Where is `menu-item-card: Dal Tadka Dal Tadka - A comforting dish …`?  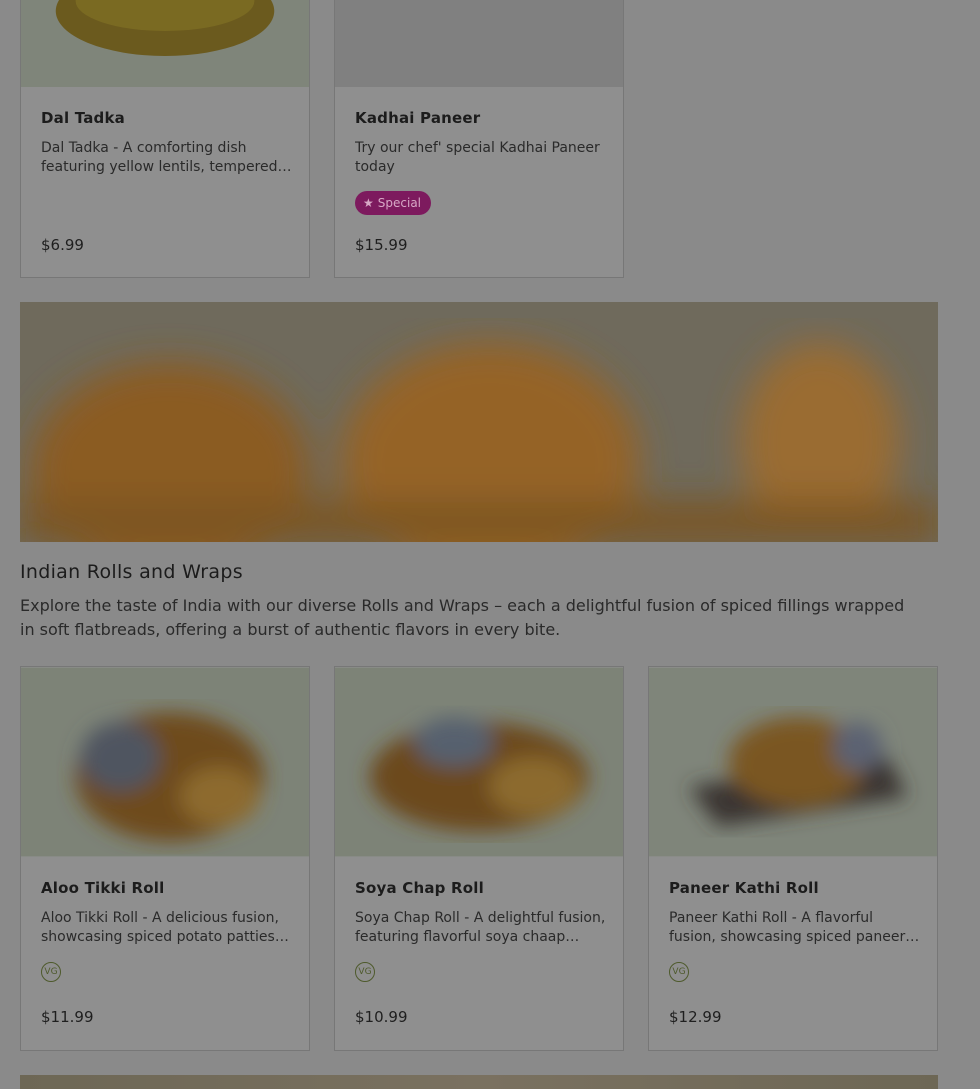
menu-item-card: Dal Tadka Dal Tadka - A comforting dish … is located at coordinates (165, 139).